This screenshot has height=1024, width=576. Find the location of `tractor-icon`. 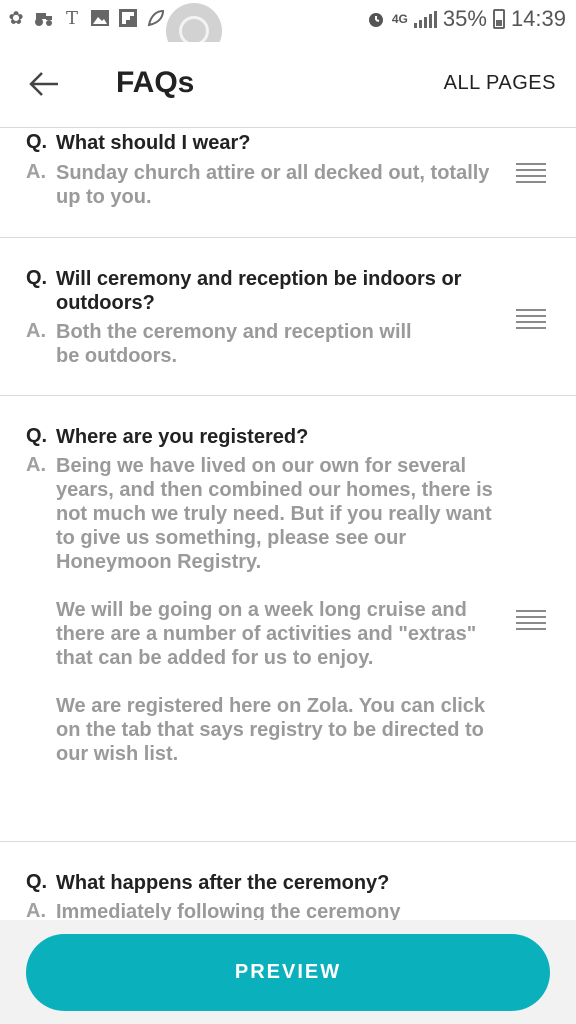

tractor-icon is located at coordinates (44, 18).